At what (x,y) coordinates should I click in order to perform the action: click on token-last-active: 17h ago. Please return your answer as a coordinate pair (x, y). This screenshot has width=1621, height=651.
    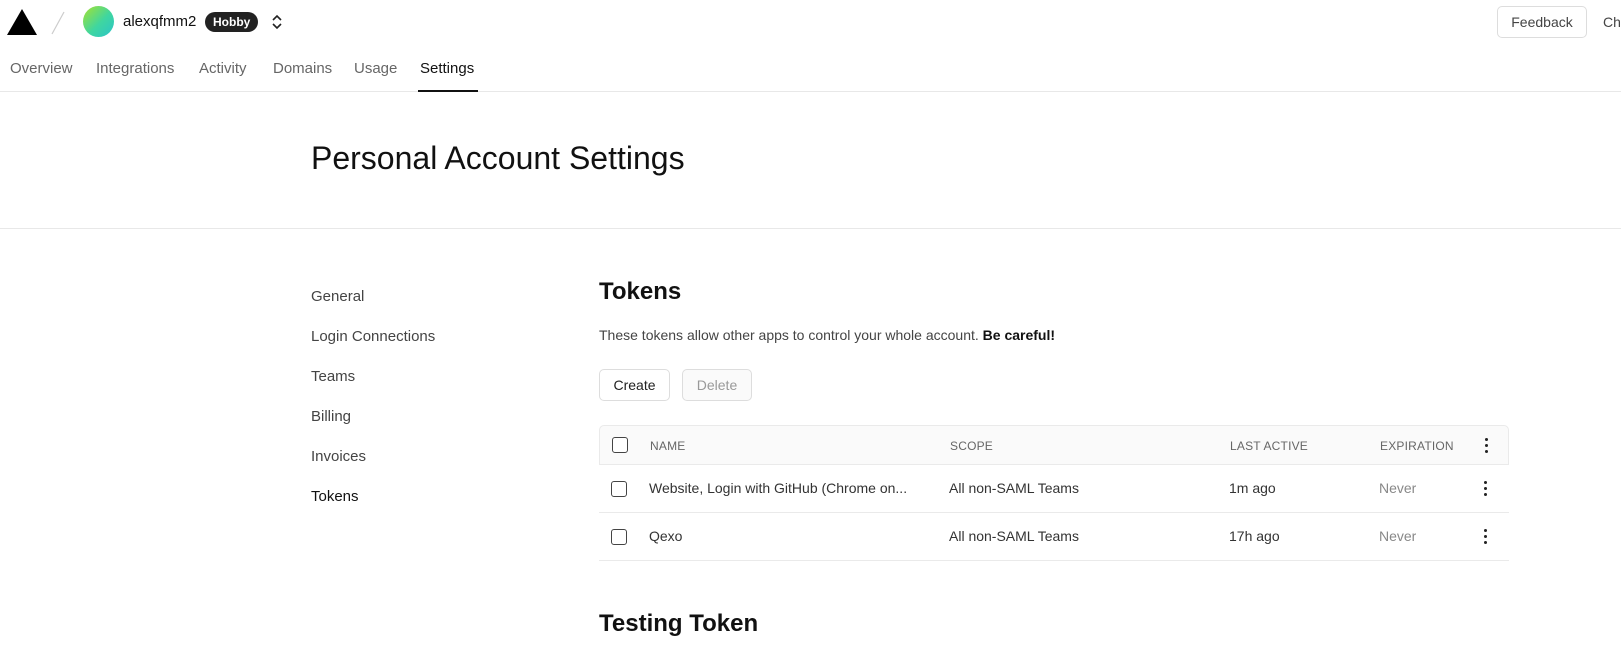
    Looking at the image, I should click on (1254, 536).